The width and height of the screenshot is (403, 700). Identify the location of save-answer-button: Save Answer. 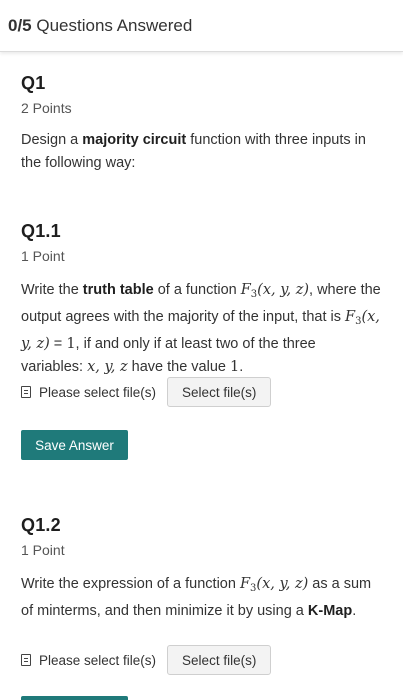
(74, 445).